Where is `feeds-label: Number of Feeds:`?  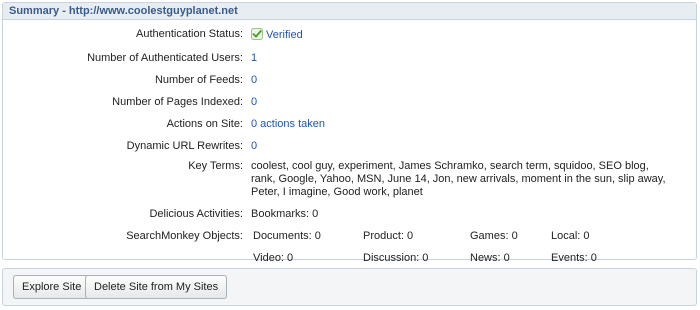 feeds-label: Number of Feeds: is located at coordinates (198, 80).